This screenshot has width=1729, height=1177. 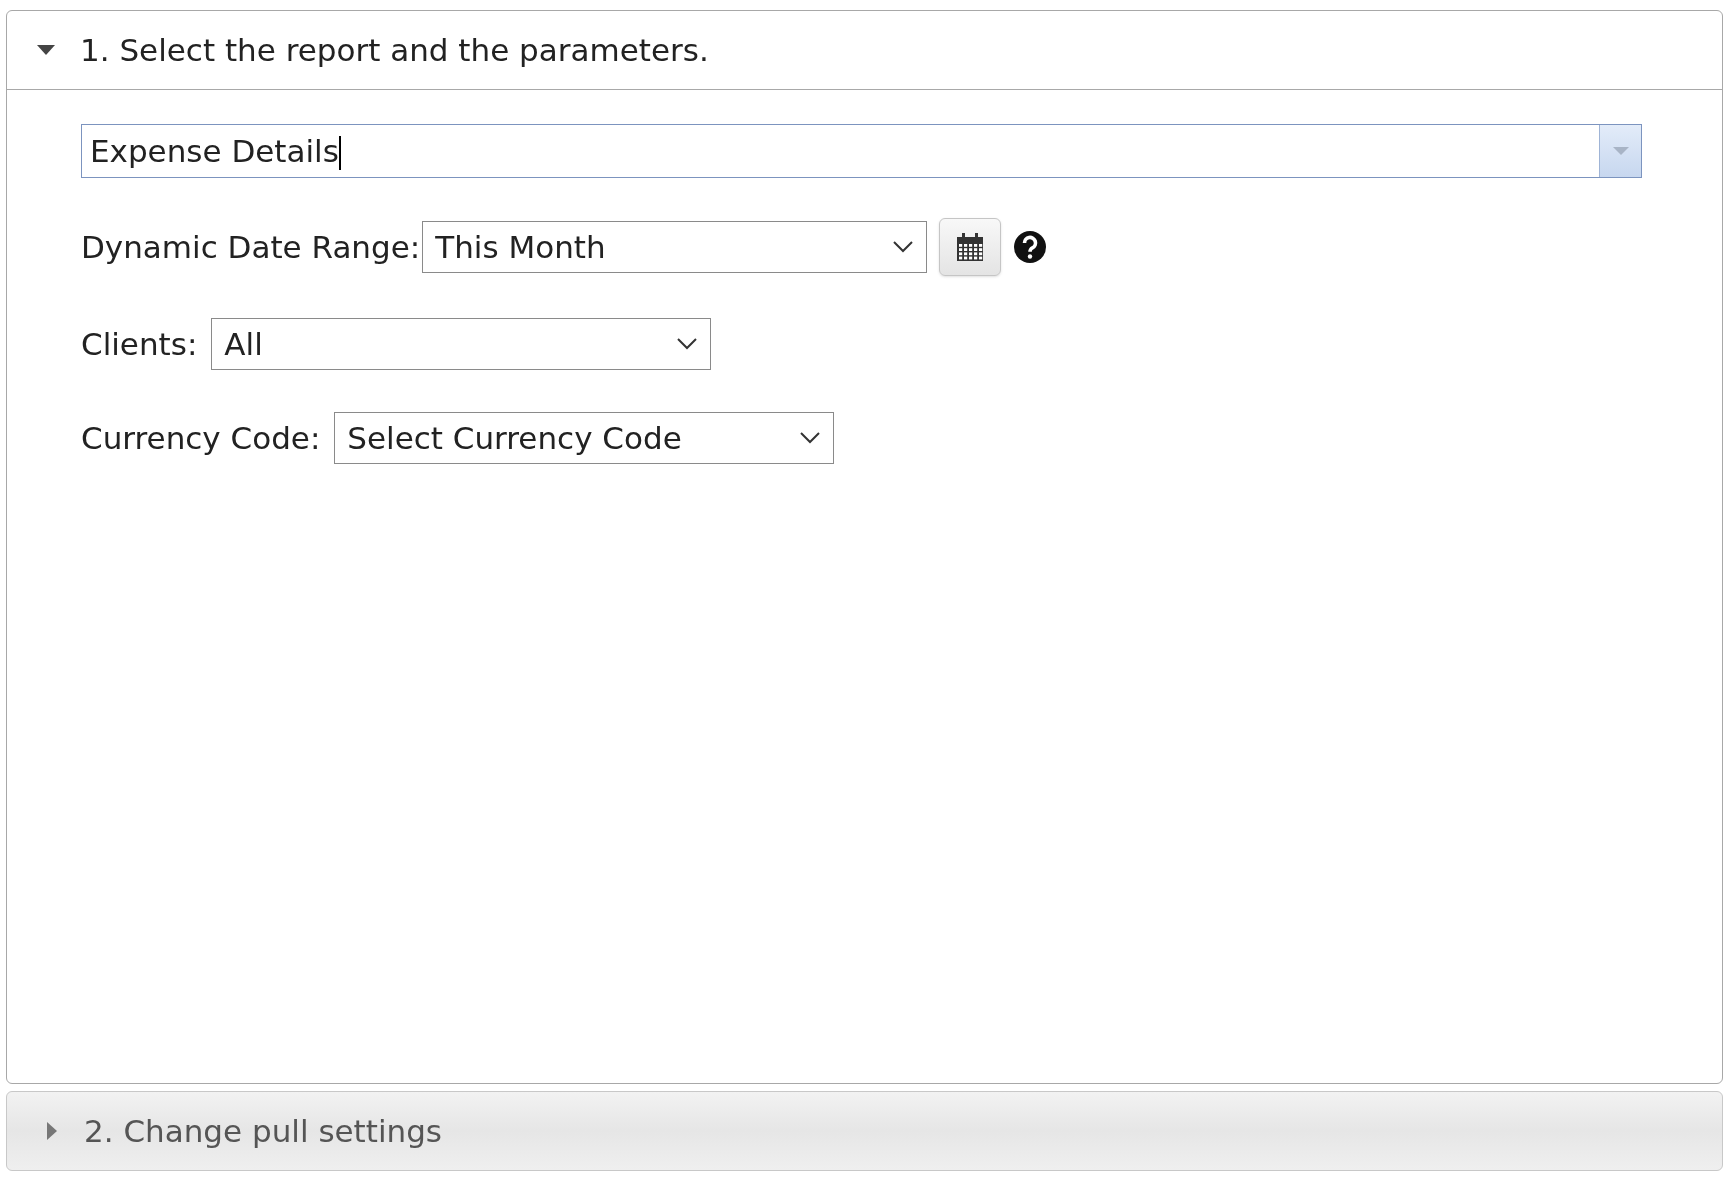 I want to click on calendar-icon, so click(x=970, y=247).